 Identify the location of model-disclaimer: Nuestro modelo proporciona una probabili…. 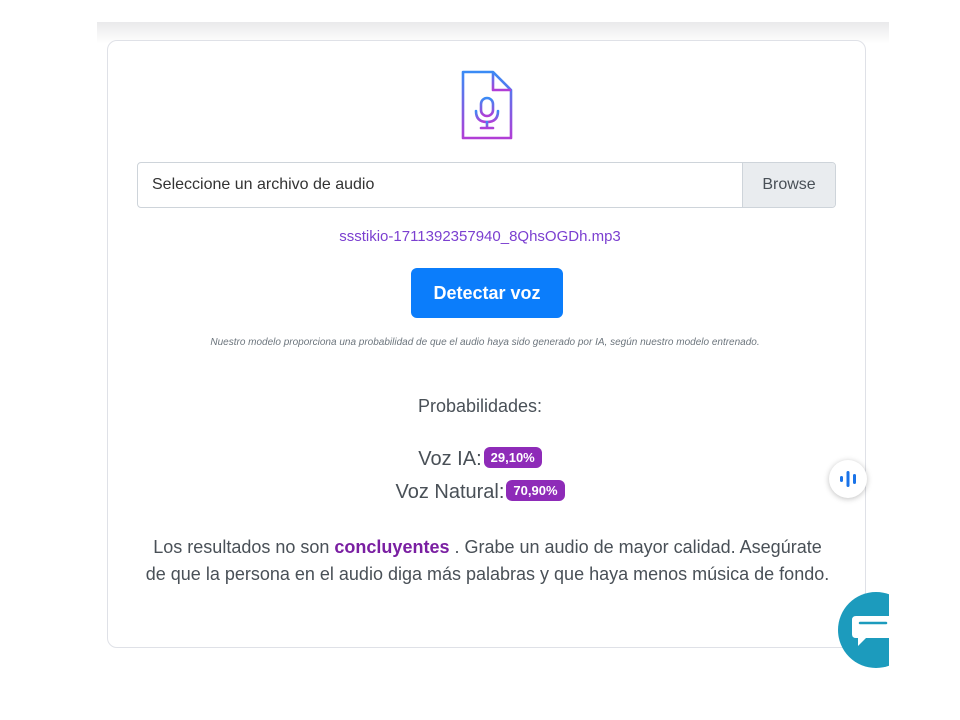
(485, 342).